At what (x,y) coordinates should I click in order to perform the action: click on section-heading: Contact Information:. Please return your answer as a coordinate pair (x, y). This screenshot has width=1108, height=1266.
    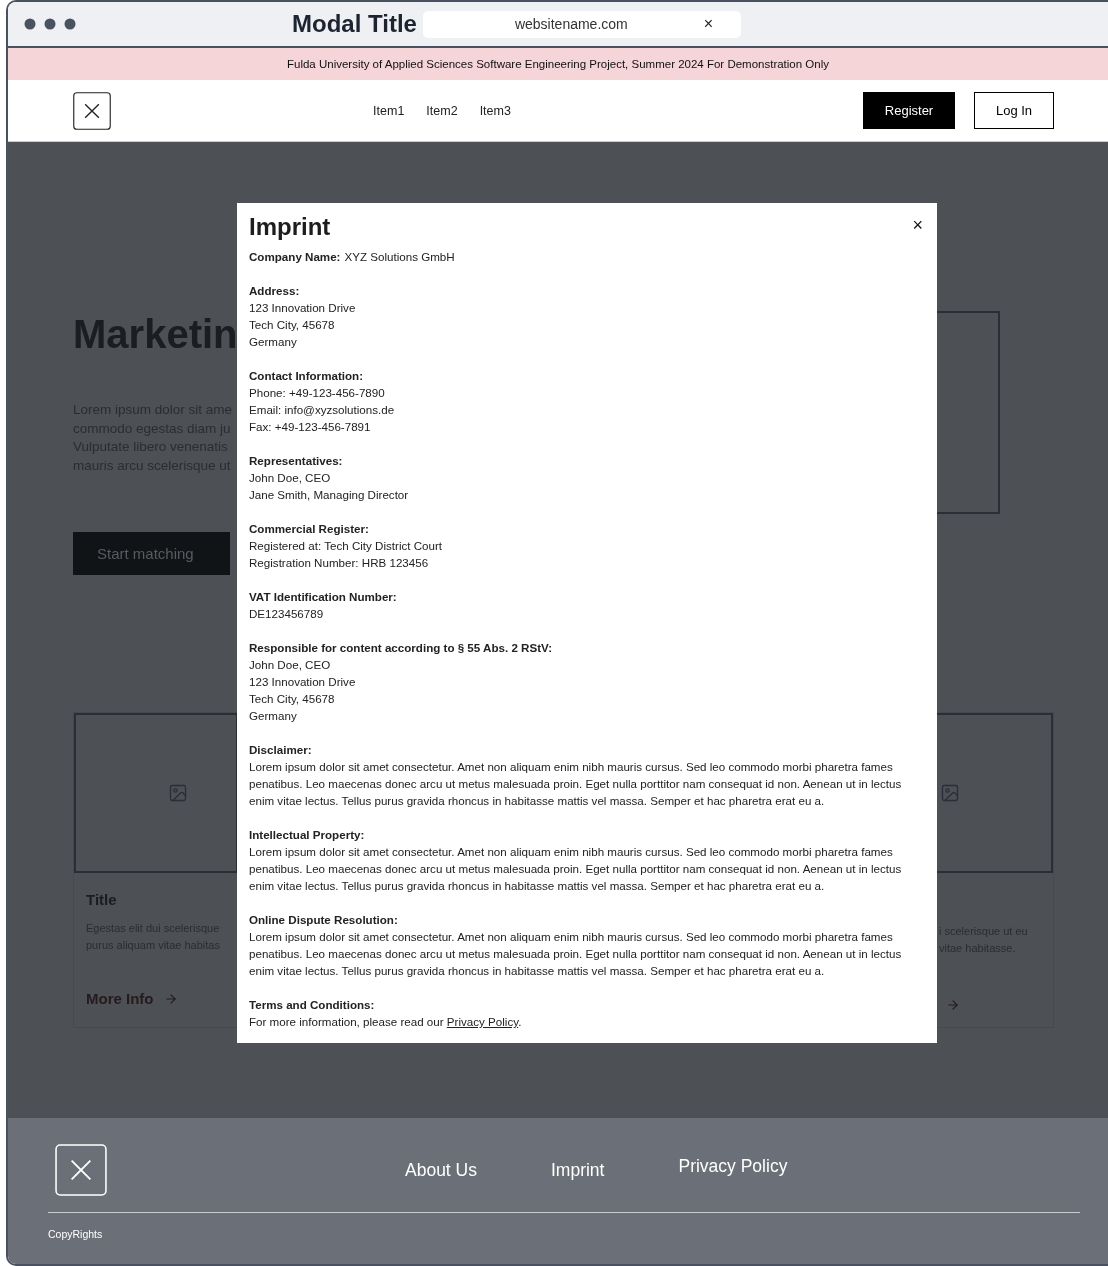
    Looking at the image, I should click on (306, 376).